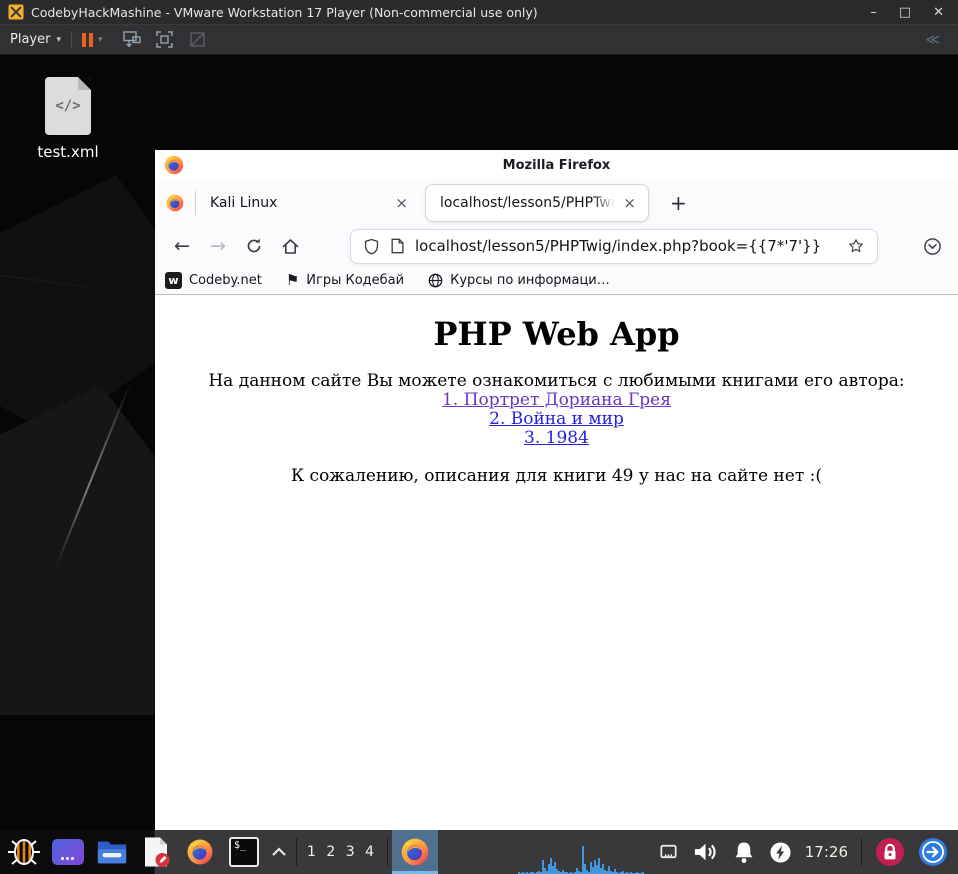 The height and width of the screenshot is (874, 958). I want to click on reload-icon, so click(254, 245).